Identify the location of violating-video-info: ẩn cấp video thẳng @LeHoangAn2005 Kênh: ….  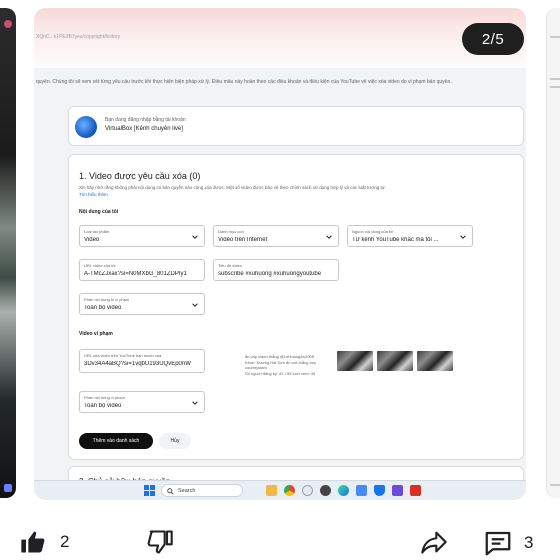
(289, 365).